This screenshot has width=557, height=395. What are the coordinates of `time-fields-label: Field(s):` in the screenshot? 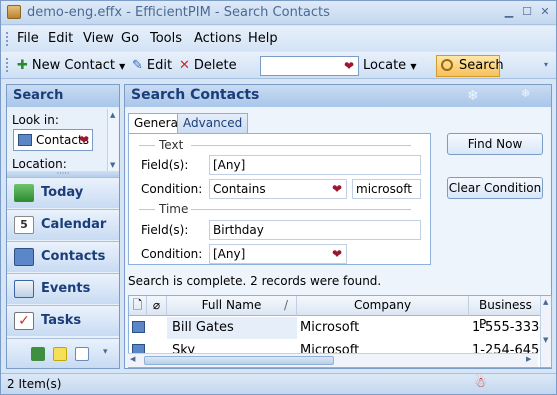 It's located at (165, 230).